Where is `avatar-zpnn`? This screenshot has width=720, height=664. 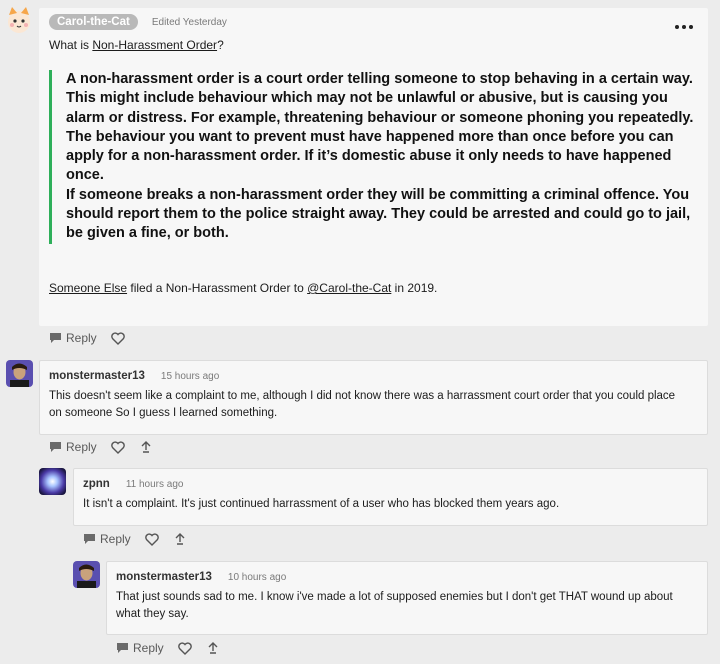
avatar-zpnn is located at coordinates (52, 481).